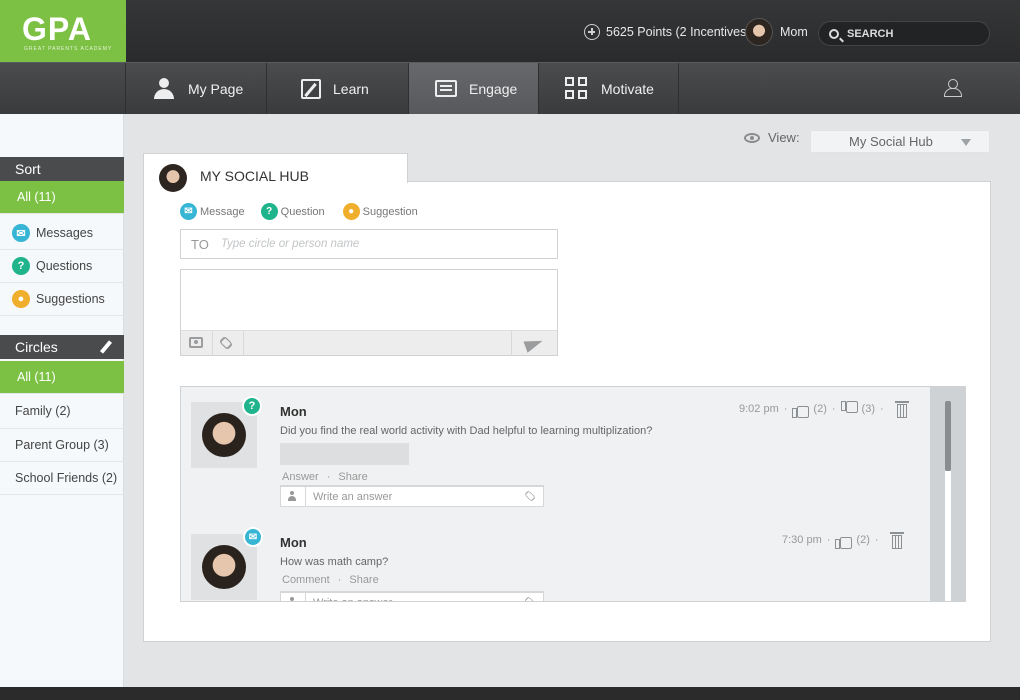 This screenshot has height=700, width=1020. I want to click on nav-engage: Engage, so click(473, 88).